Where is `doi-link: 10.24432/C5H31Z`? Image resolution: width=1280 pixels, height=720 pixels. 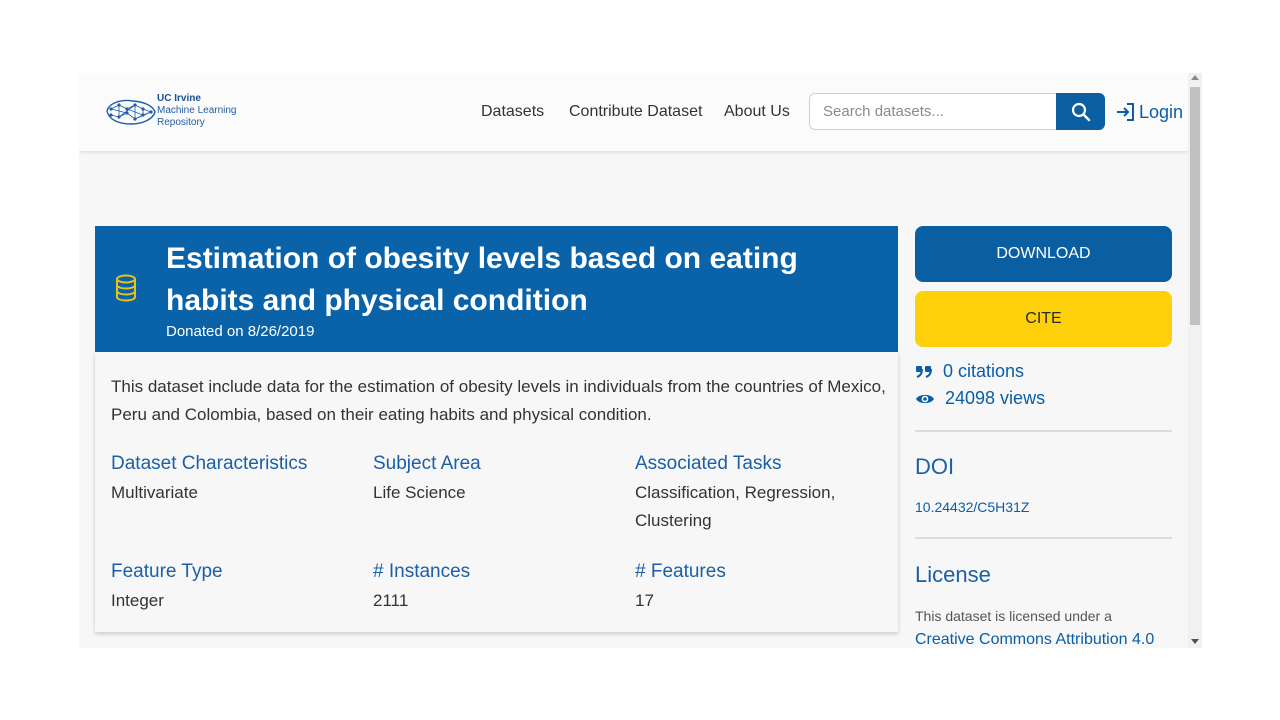 doi-link: 10.24432/C5H31Z is located at coordinates (972, 507).